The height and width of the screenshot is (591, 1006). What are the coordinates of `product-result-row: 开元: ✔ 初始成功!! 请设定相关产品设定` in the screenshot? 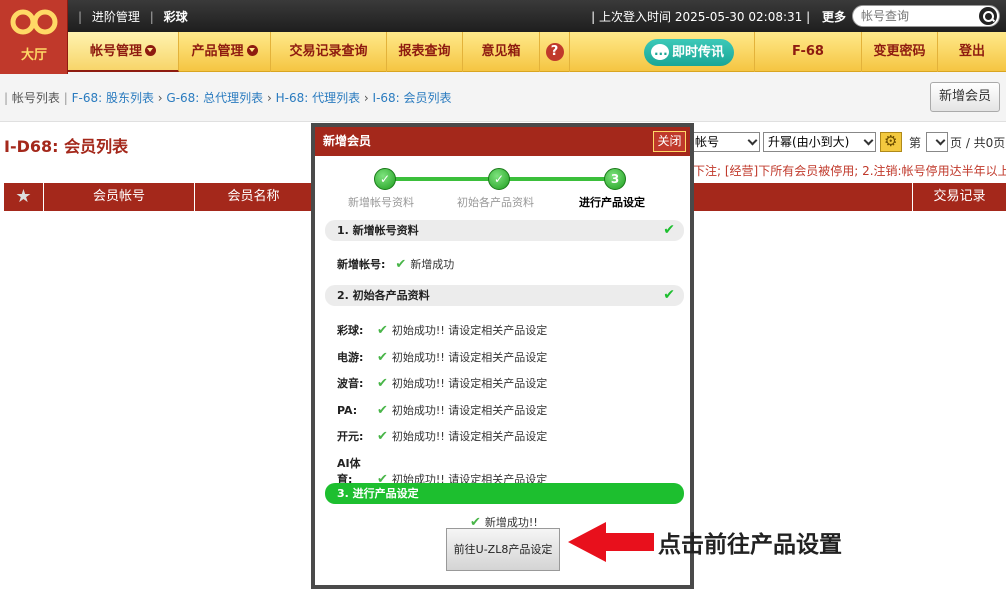 It's located at (442, 436).